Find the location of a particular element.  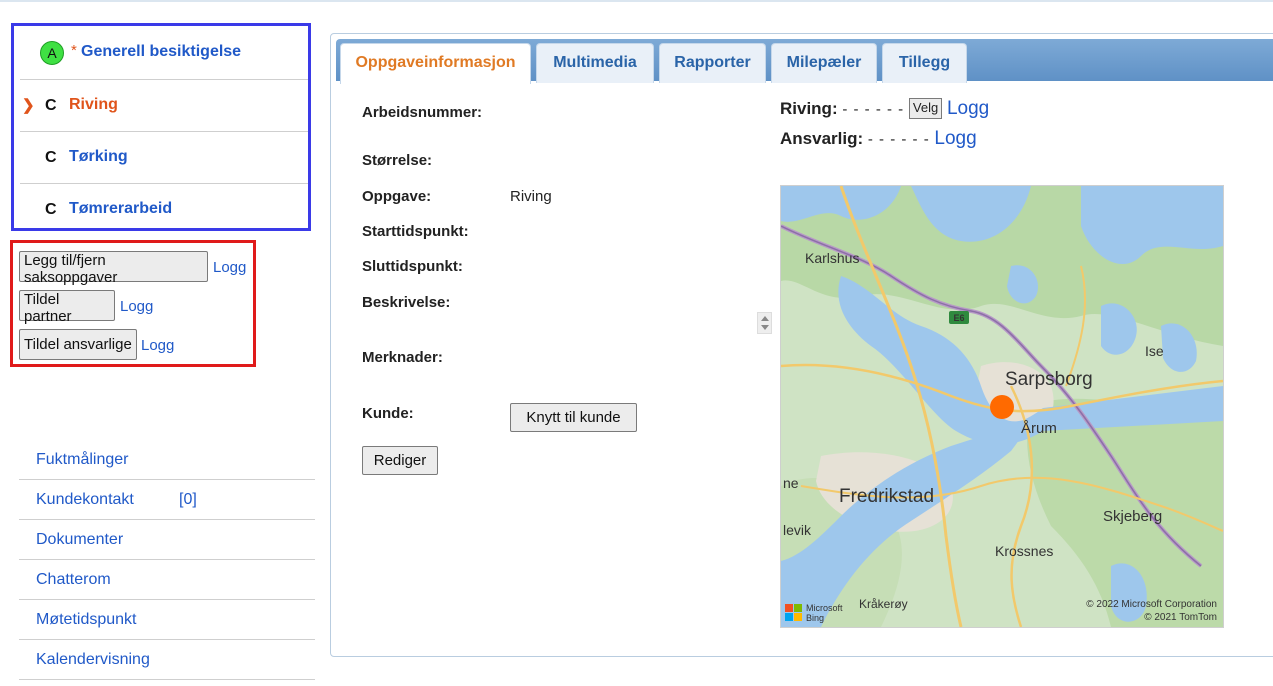

resize-spinner-icon is located at coordinates (764, 323).